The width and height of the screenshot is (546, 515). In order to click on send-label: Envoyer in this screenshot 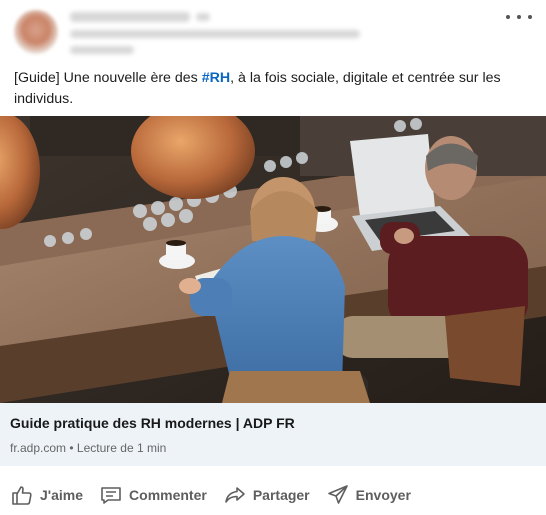, I will do `click(383, 495)`.